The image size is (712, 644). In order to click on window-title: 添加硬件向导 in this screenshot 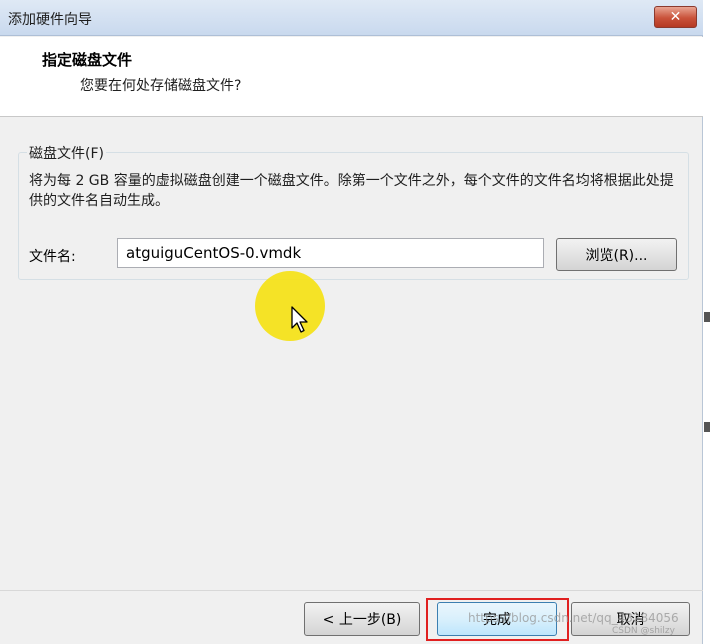, I will do `click(50, 20)`.